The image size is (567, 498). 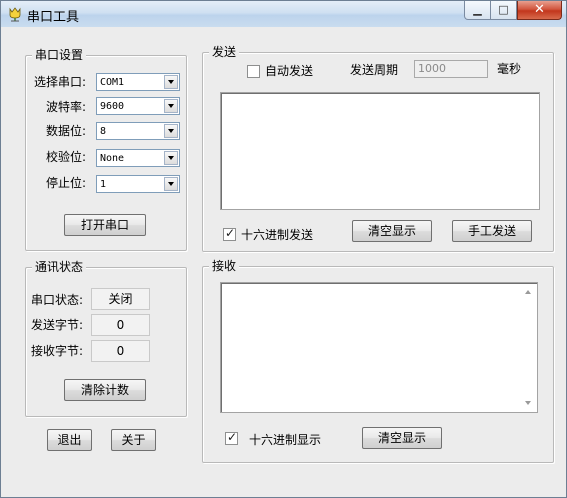 What do you see at coordinates (379, 347) in the screenshot?
I see `receive-textarea` at bounding box center [379, 347].